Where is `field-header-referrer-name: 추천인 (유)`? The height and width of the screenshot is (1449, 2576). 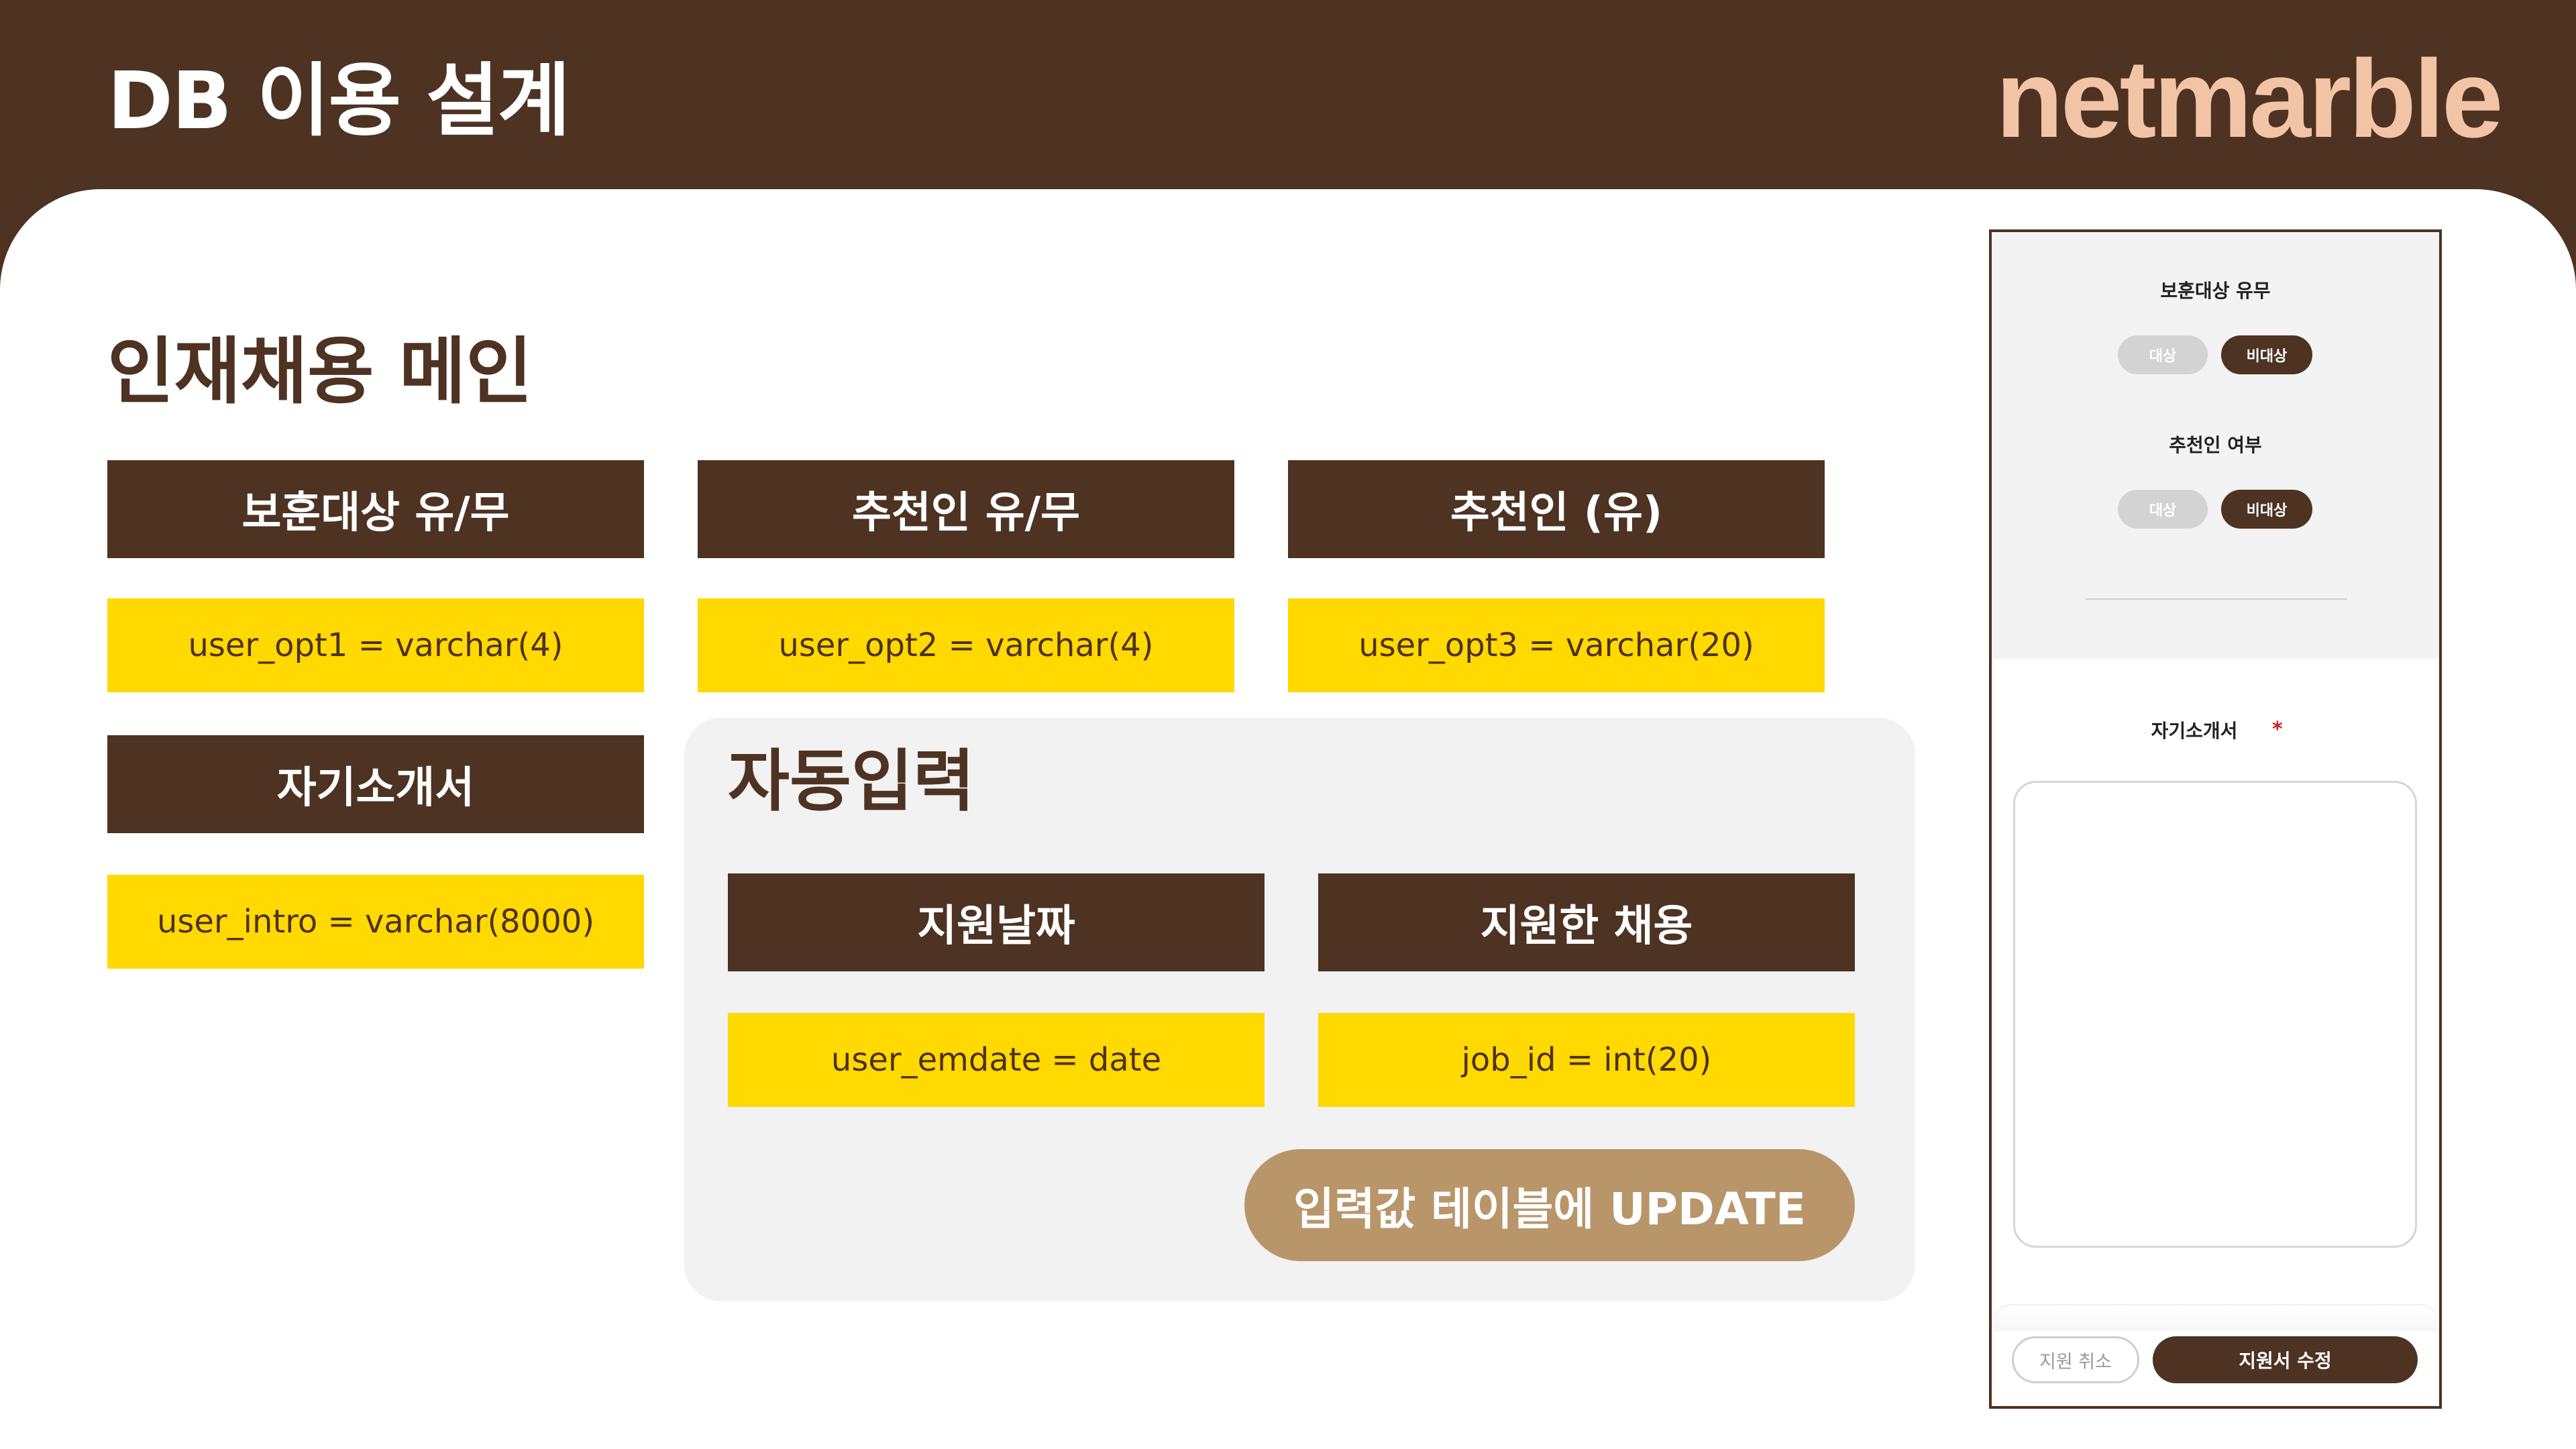
field-header-referrer-name: 추천인 (유) is located at coordinates (1556, 509).